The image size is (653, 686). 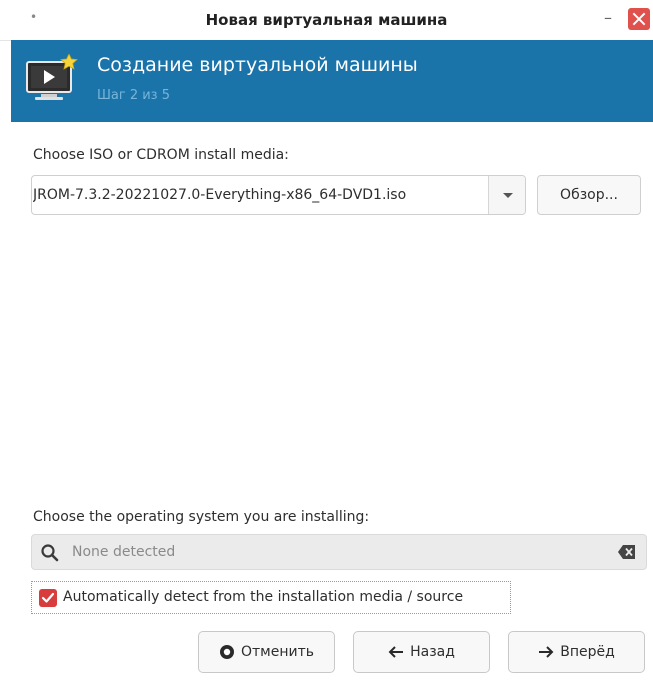 I want to click on back-button: Назад, so click(x=421, y=652).